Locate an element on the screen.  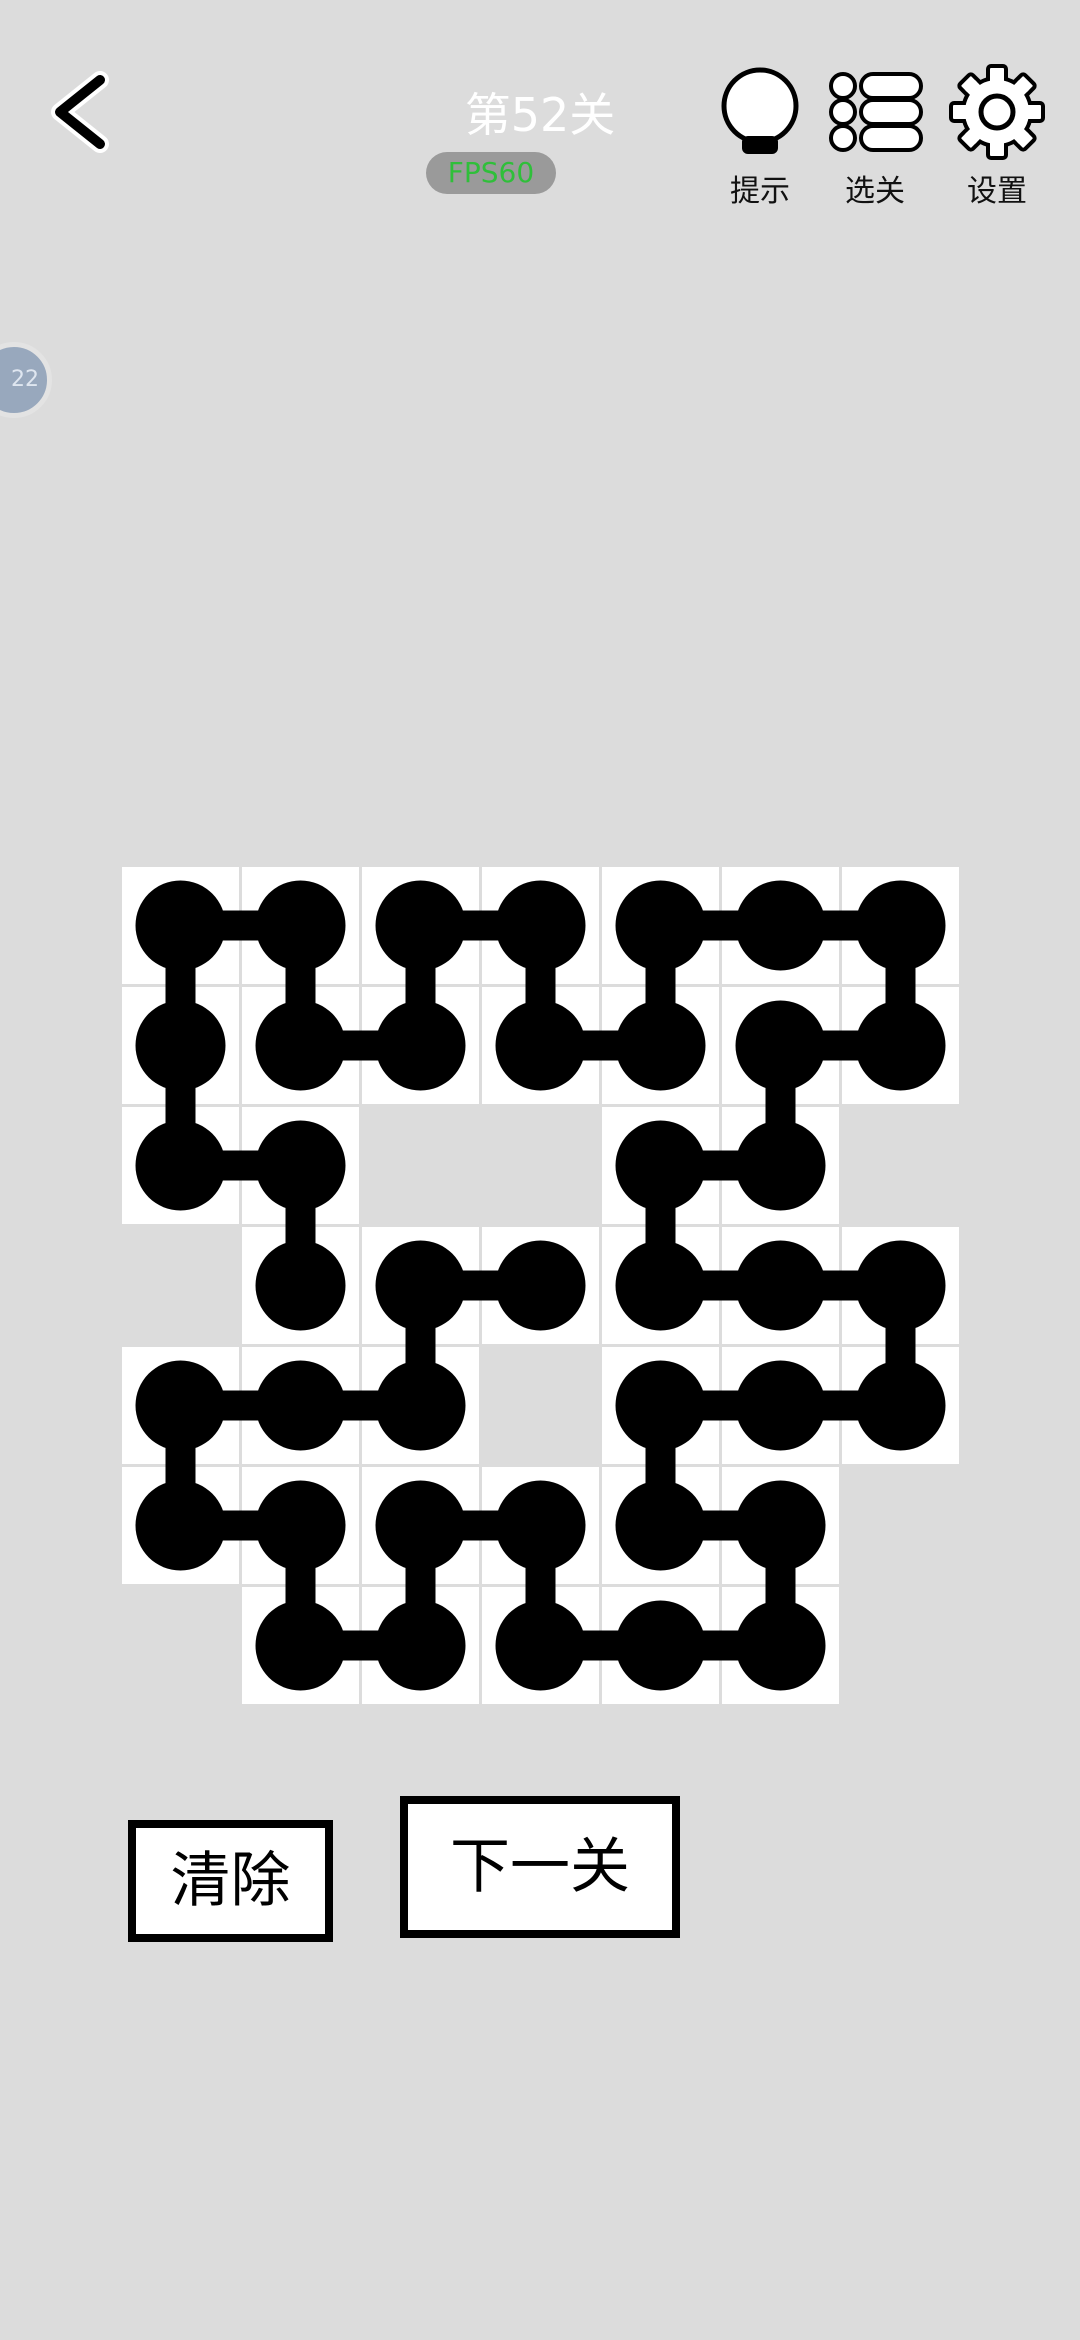
floating-assist-badge: 22 is located at coordinates (26, 380).